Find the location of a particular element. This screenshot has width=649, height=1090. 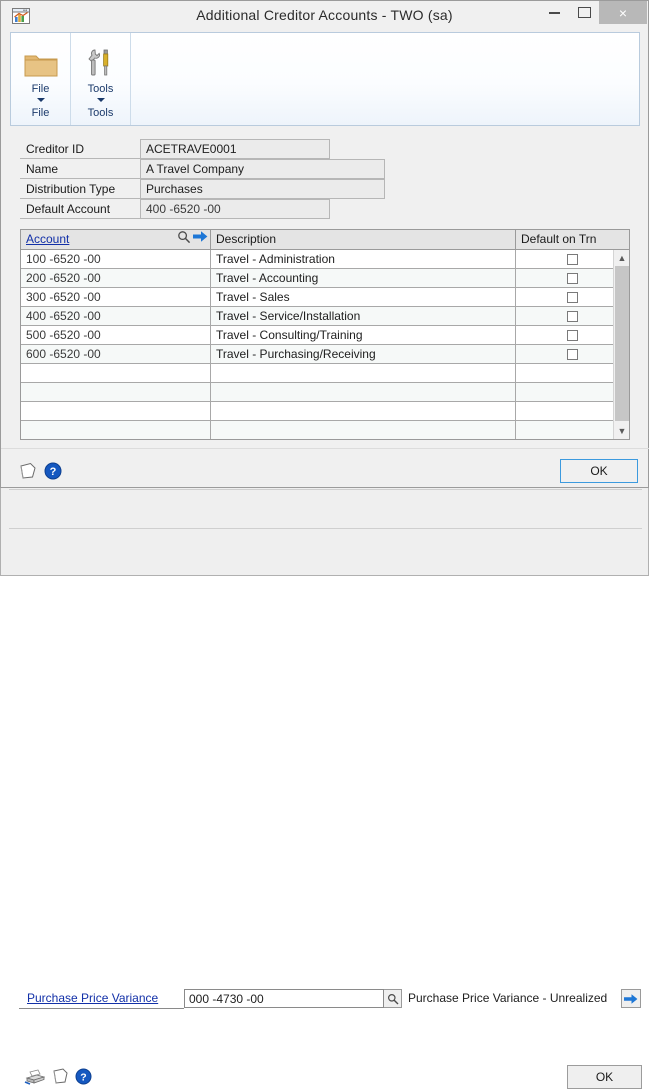

ribbon-bar: File File Tools Tools is located at coordinates (325, 79).